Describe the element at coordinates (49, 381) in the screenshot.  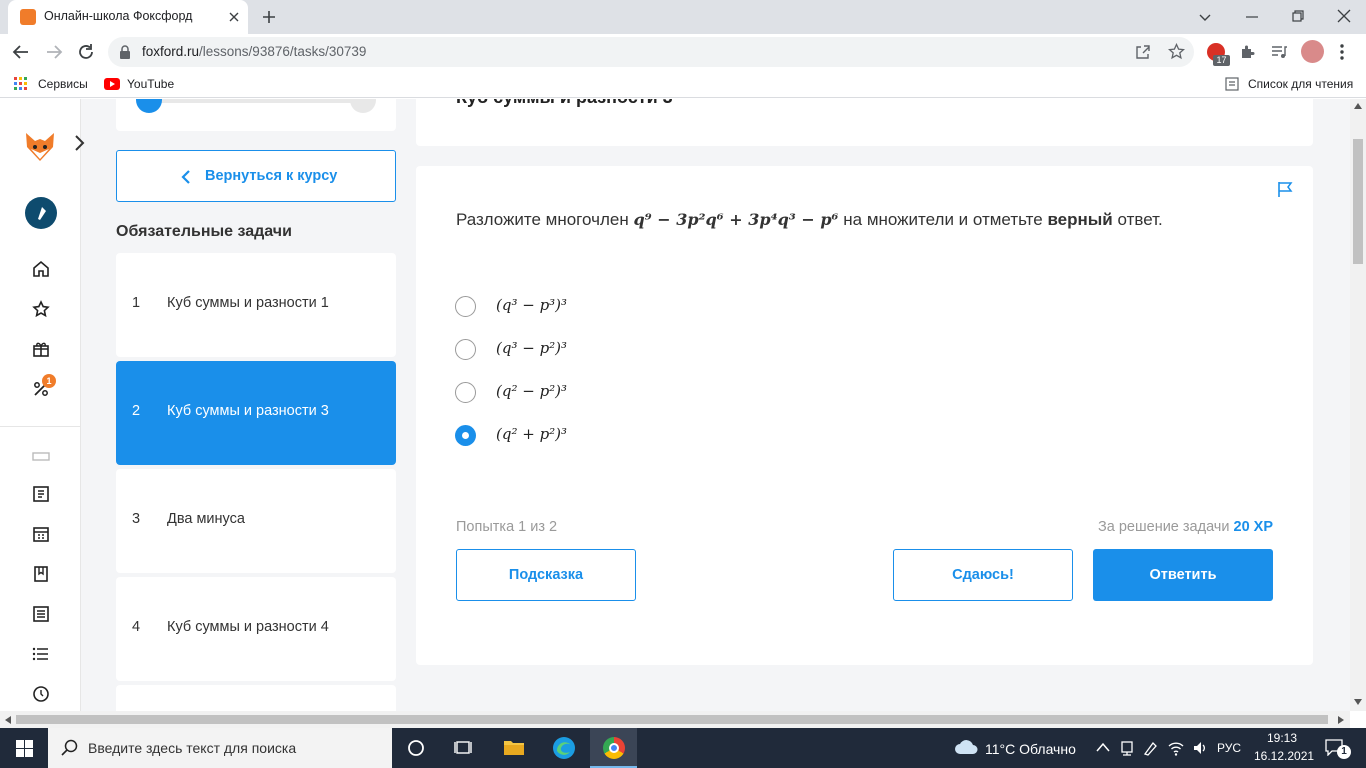
I see `discount-badge: 1` at that location.